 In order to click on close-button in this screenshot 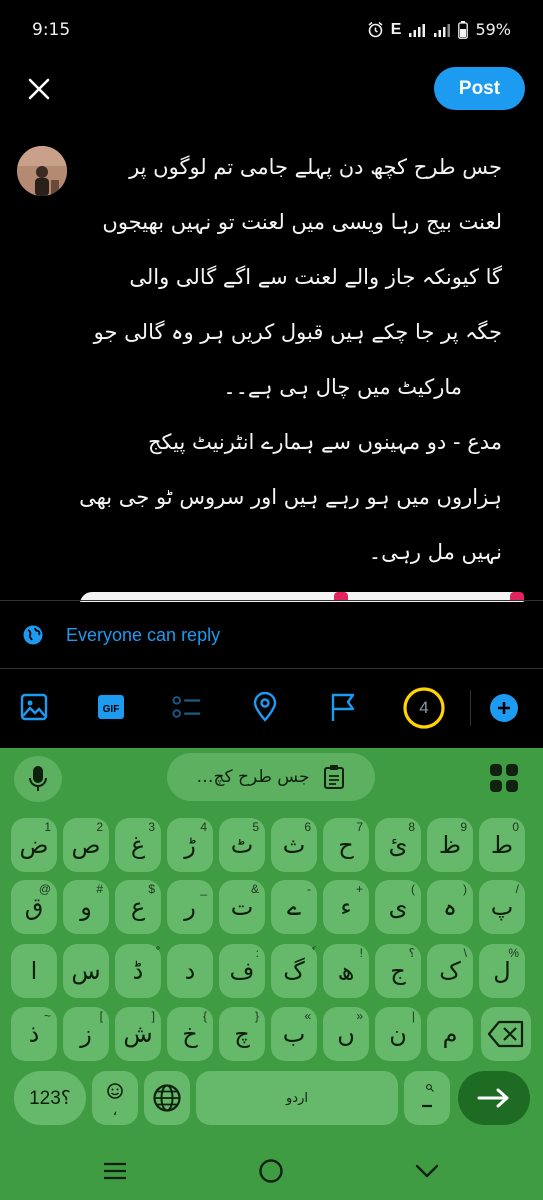, I will do `click(39, 89)`.